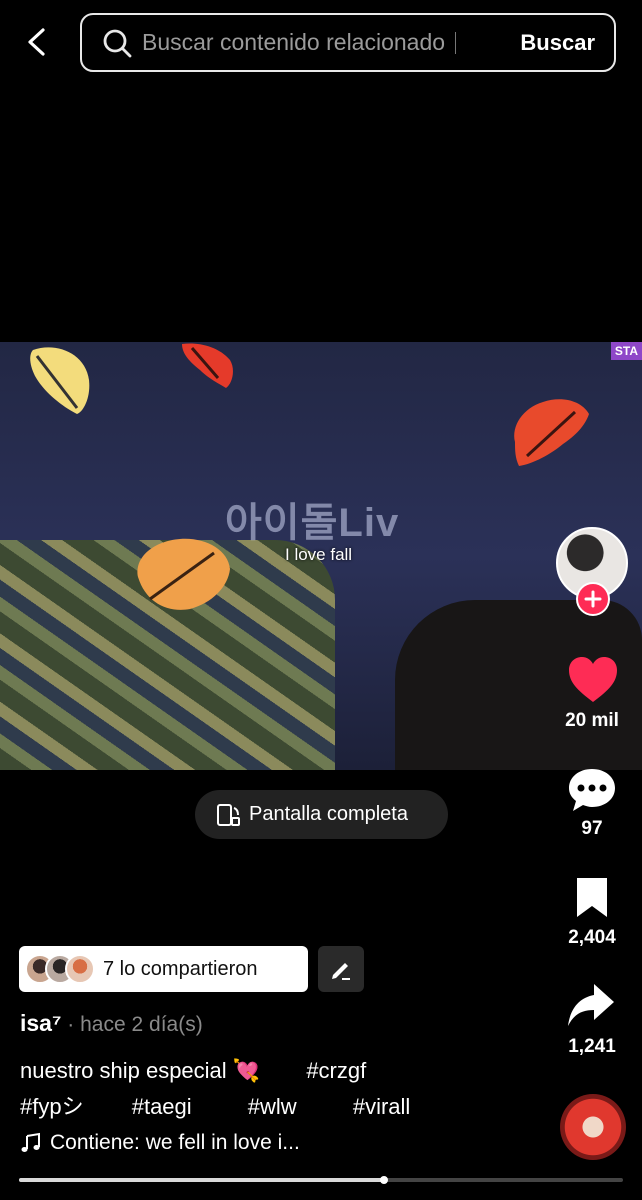 The width and height of the screenshot is (642, 1200). What do you see at coordinates (117, 43) in the screenshot?
I see `search-icon` at bounding box center [117, 43].